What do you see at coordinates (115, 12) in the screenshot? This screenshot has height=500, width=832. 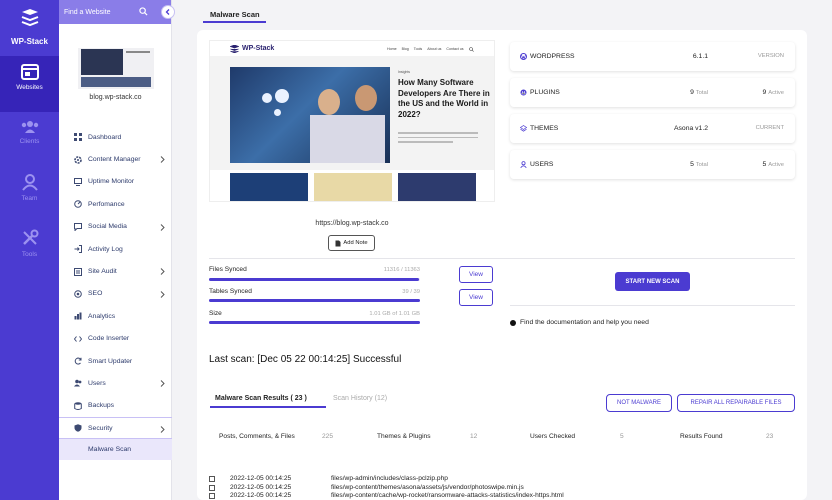 I see `find-website-input: Find a Website` at bounding box center [115, 12].